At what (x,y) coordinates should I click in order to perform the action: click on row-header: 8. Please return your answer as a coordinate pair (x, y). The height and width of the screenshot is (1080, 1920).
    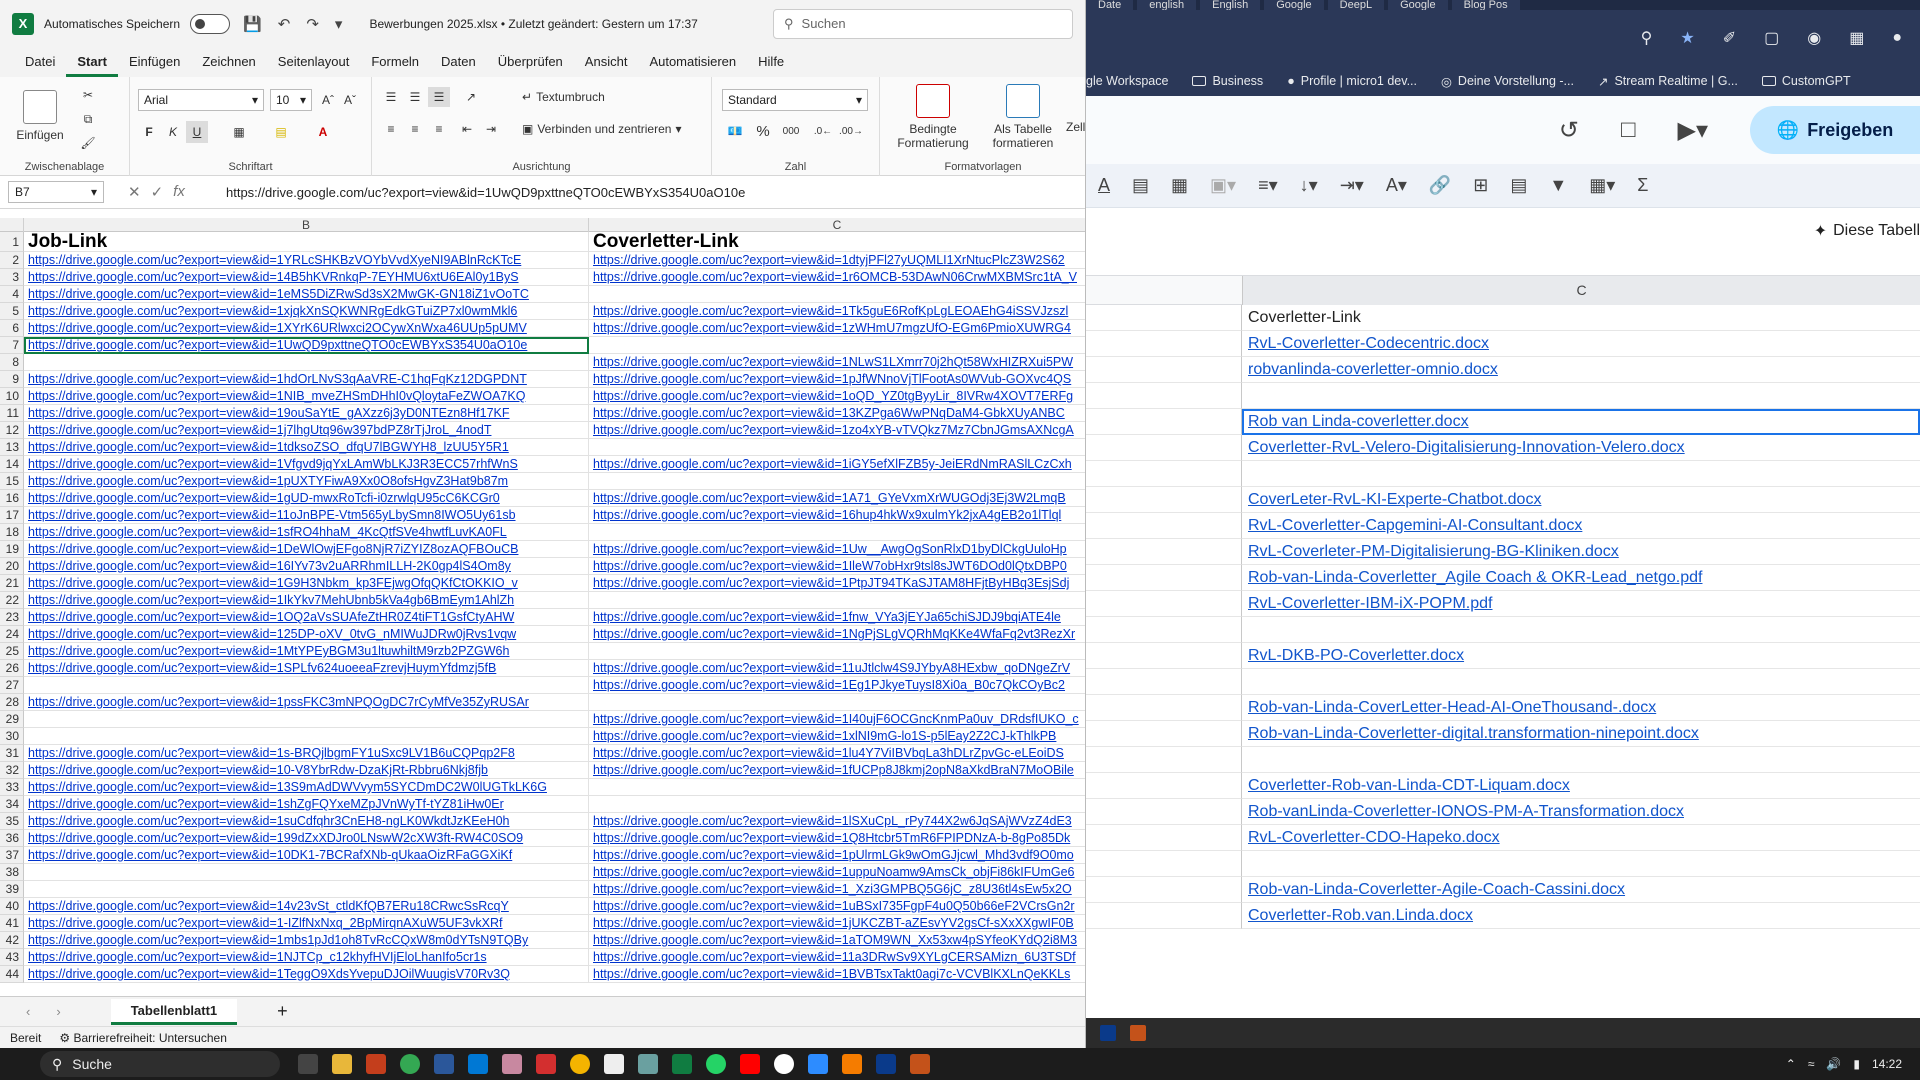
    Looking at the image, I should click on (12, 362).